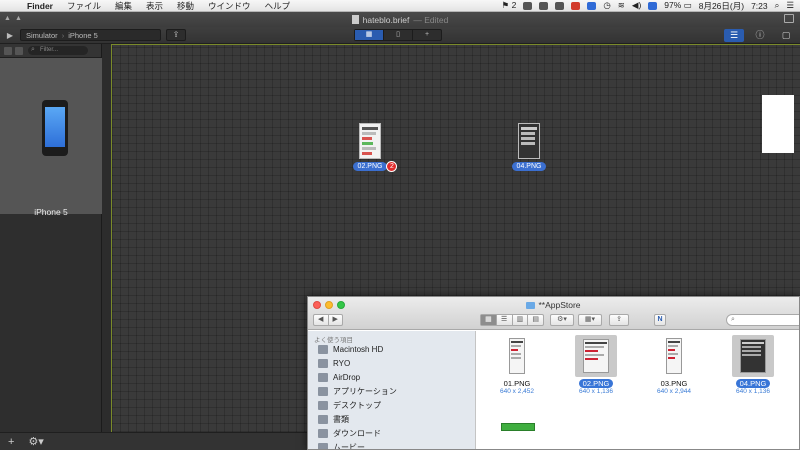  Describe the element at coordinates (336, 320) in the screenshot. I see `forward-button: ▶` at that location.